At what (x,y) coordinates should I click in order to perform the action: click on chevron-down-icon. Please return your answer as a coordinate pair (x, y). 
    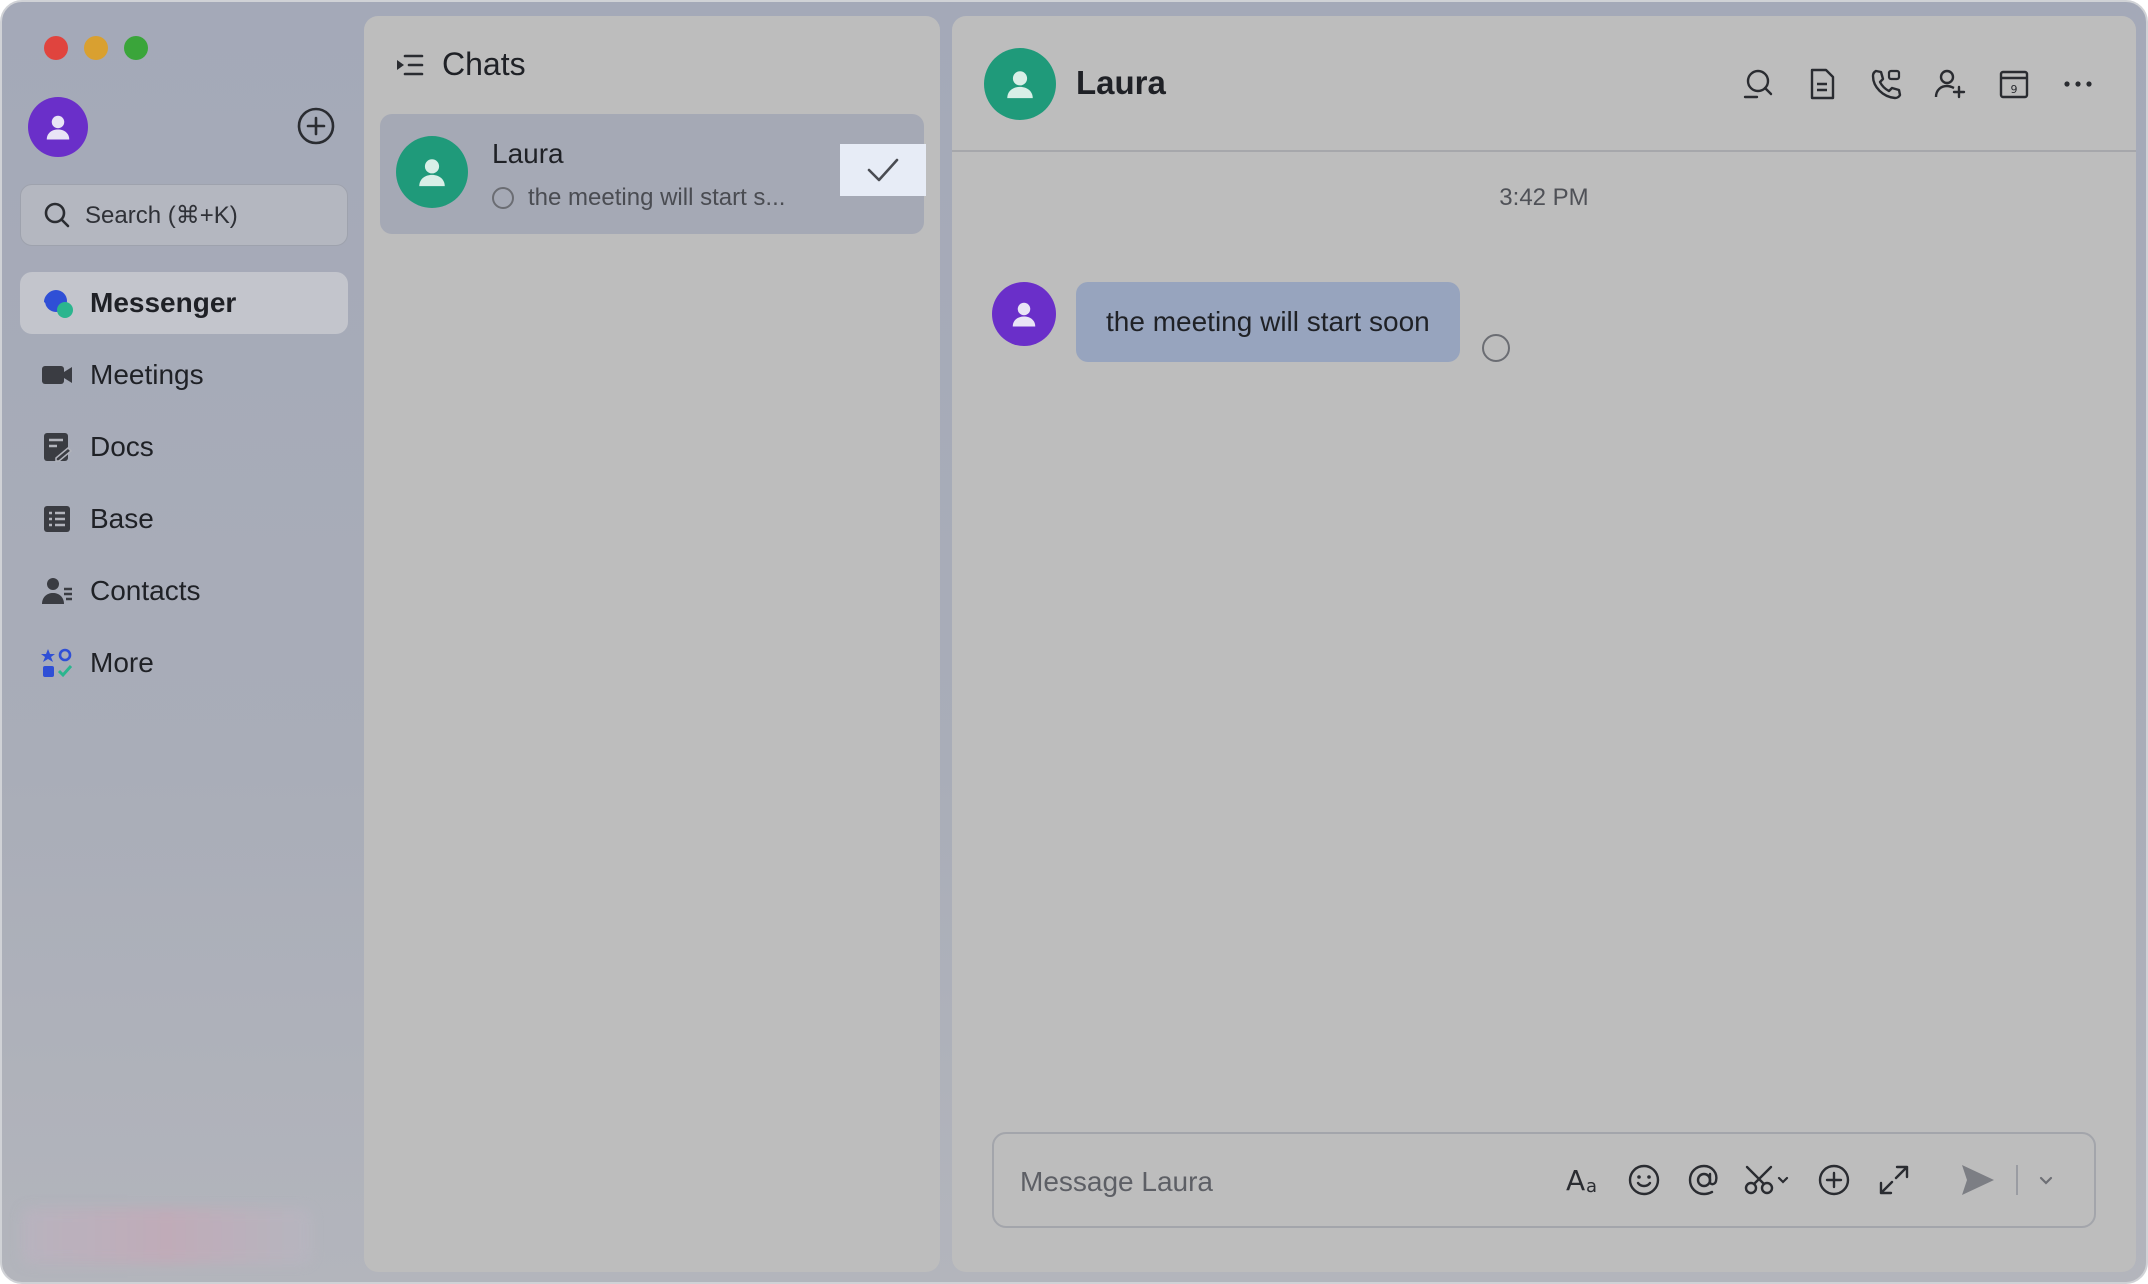
    Looking at the image, I should click on (2046, 1180).